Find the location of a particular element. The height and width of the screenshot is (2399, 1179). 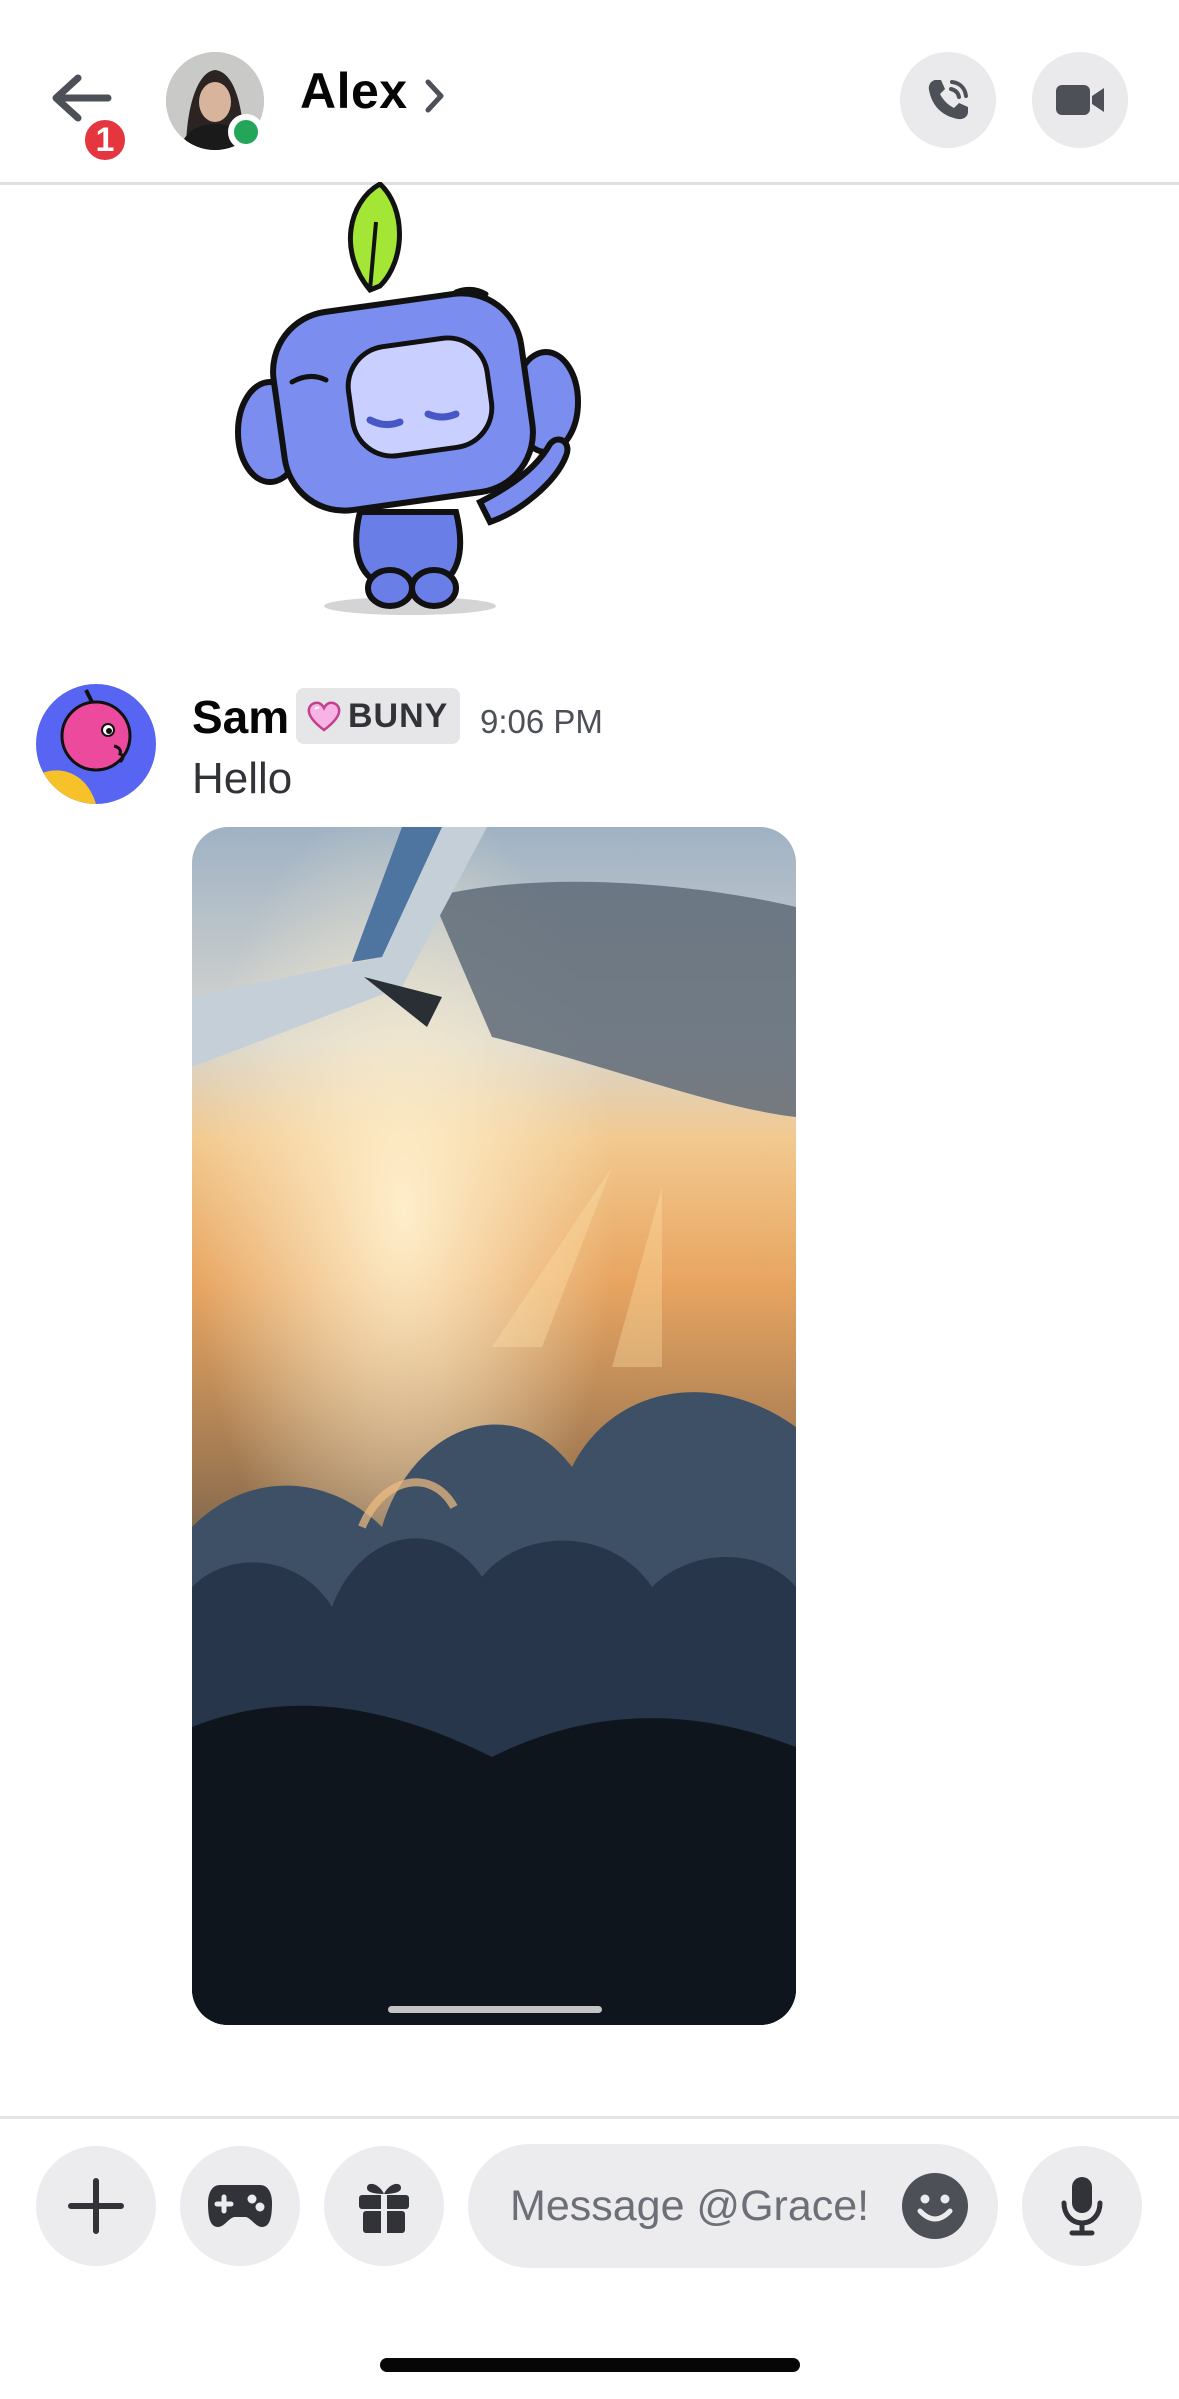

message-timestamp: 9:06 PM is located at coordinates (541, 721).